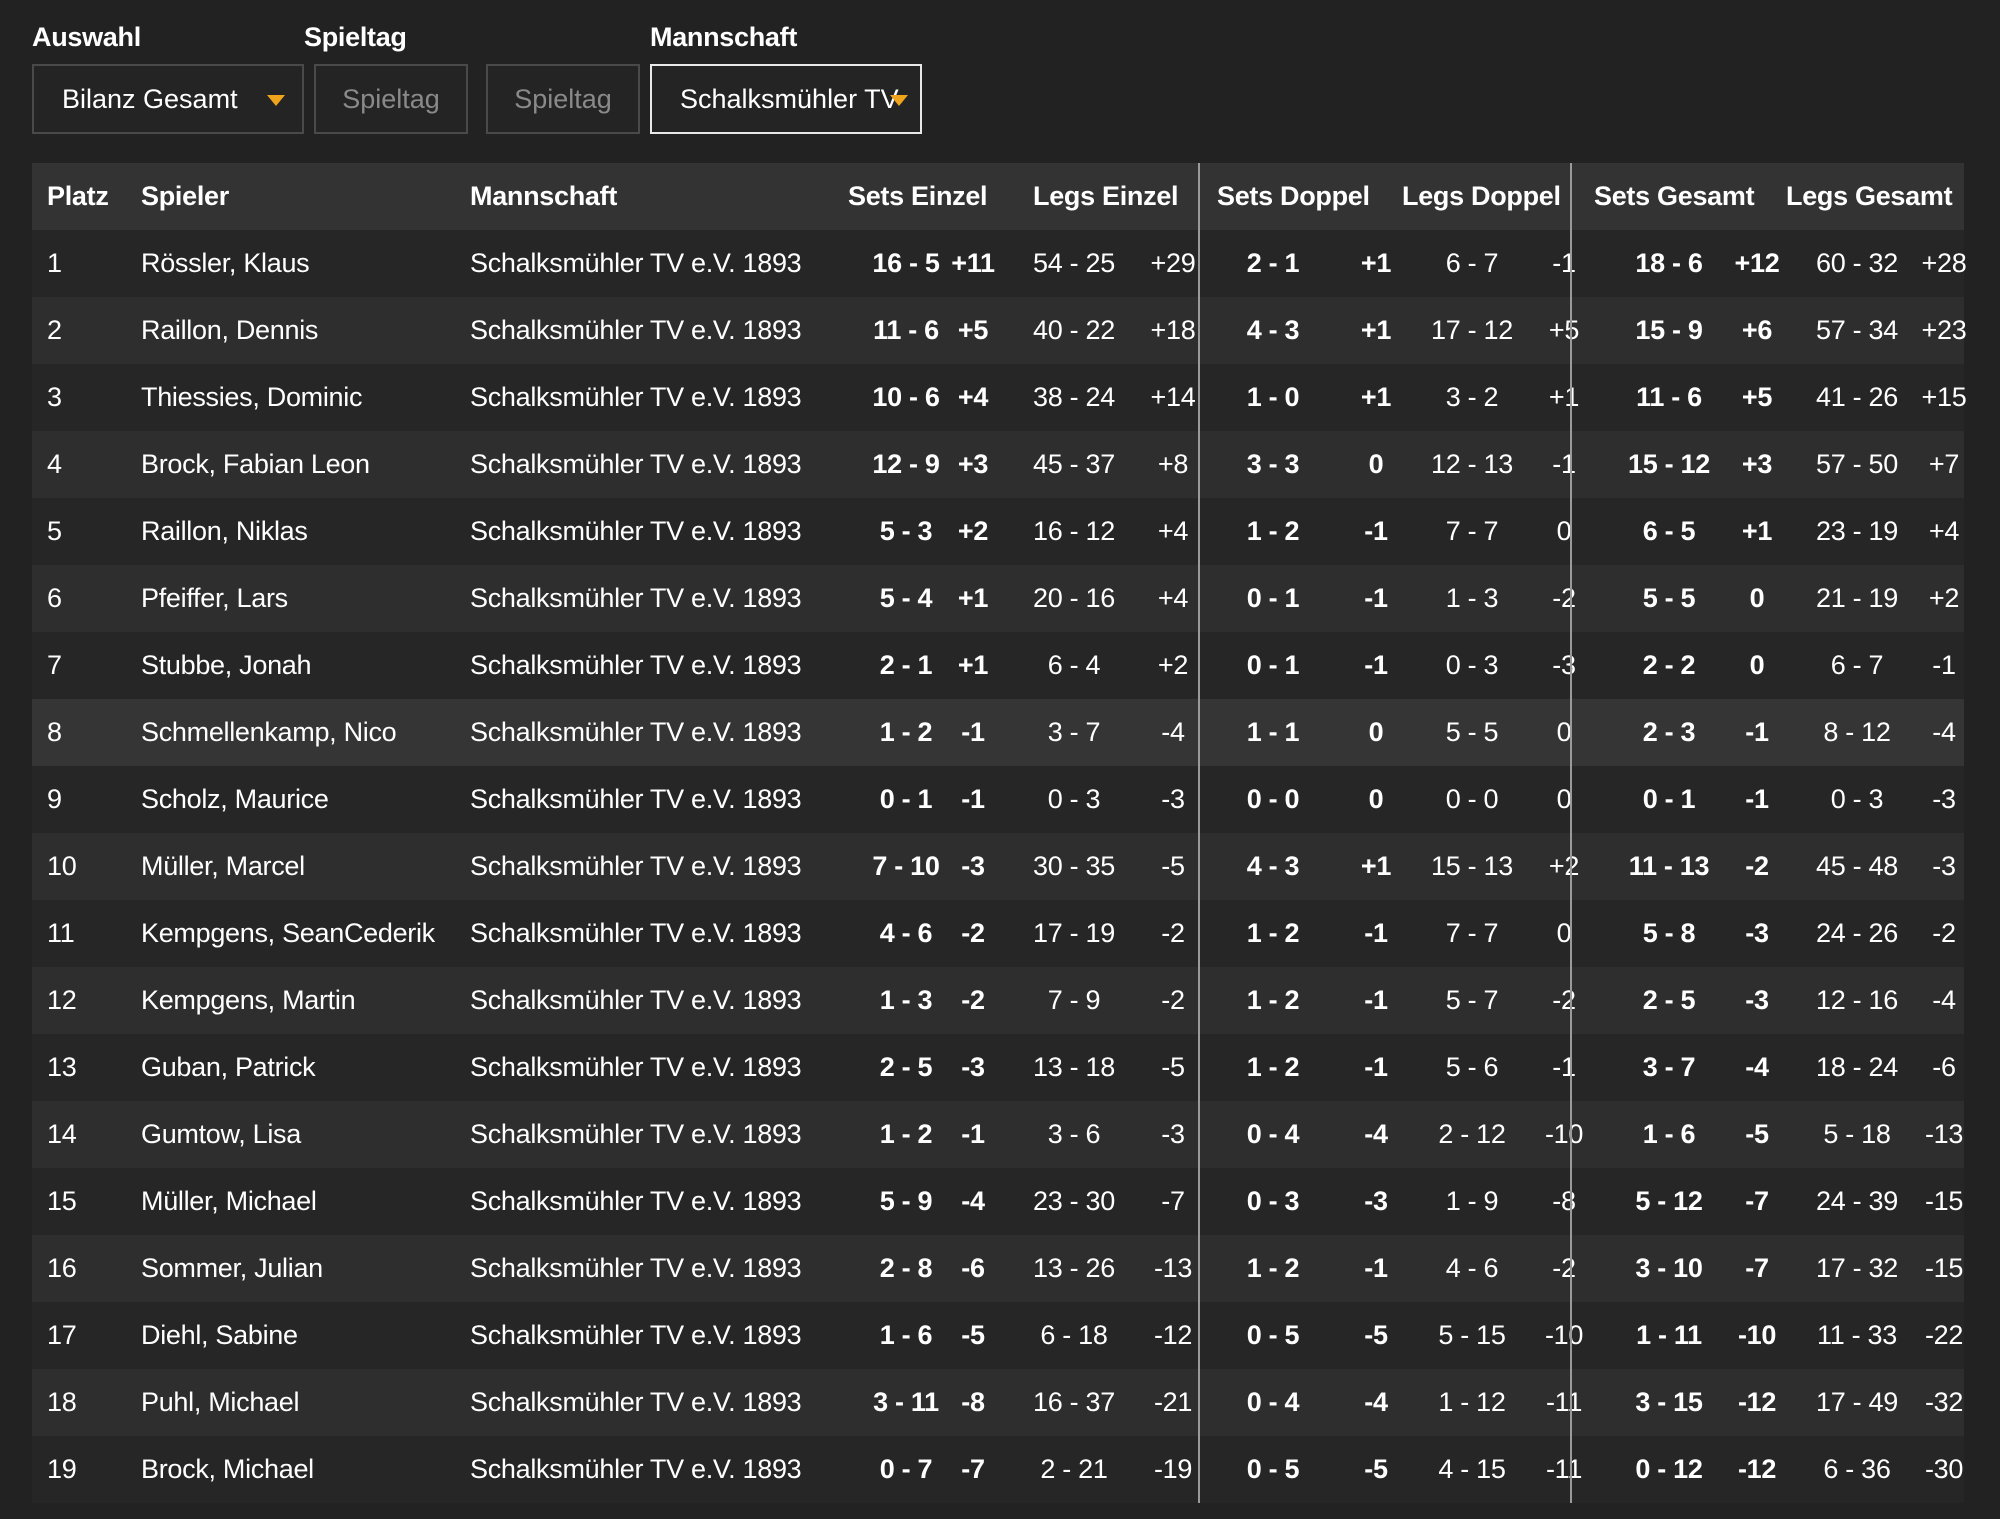 The height and width of the screenshot is (1519, 2000). Describe the element at coordinates (1173, 598) in the screenshot. I see `cell-led: +4` at that location.